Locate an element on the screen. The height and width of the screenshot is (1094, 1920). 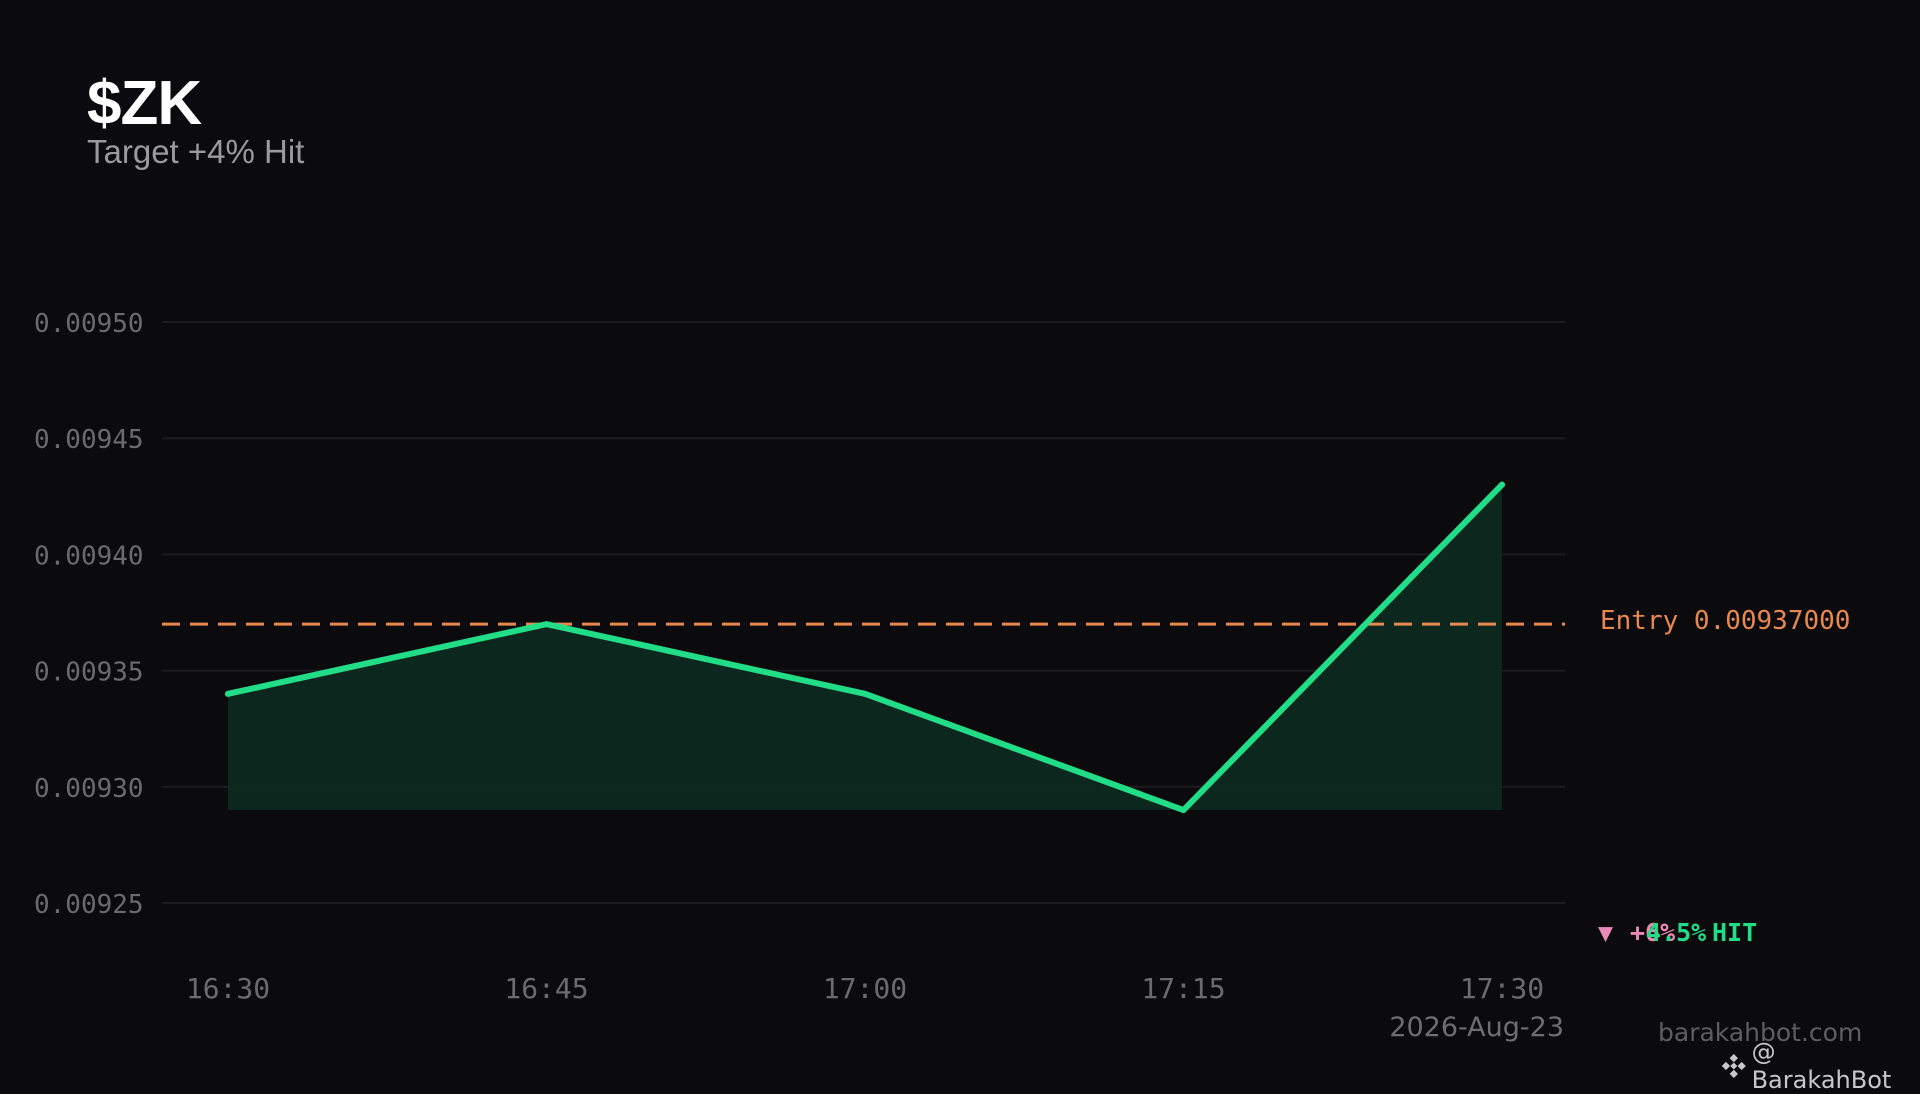
hit-badge: HIT is located at coordinates (1735, 932).